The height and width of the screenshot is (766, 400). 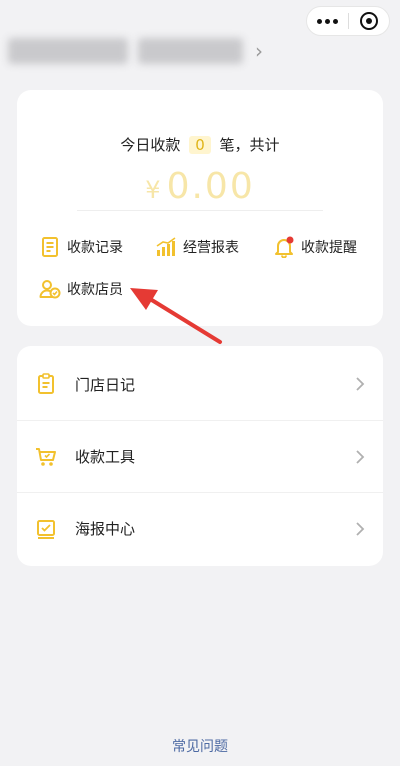 I want to click on action-label: 经营报表, so click(x=211, y=248).